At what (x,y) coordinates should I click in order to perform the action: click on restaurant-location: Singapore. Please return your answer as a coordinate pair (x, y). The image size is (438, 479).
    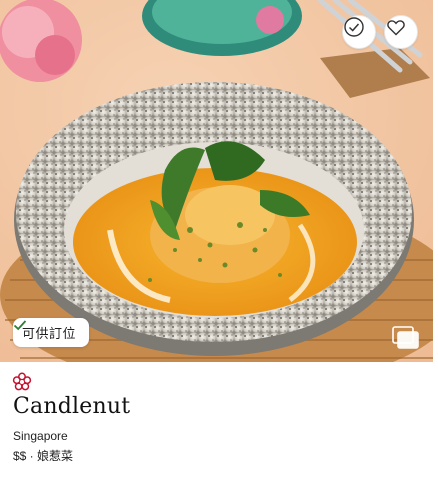
    Looking at the image, I should click on (40, 436).